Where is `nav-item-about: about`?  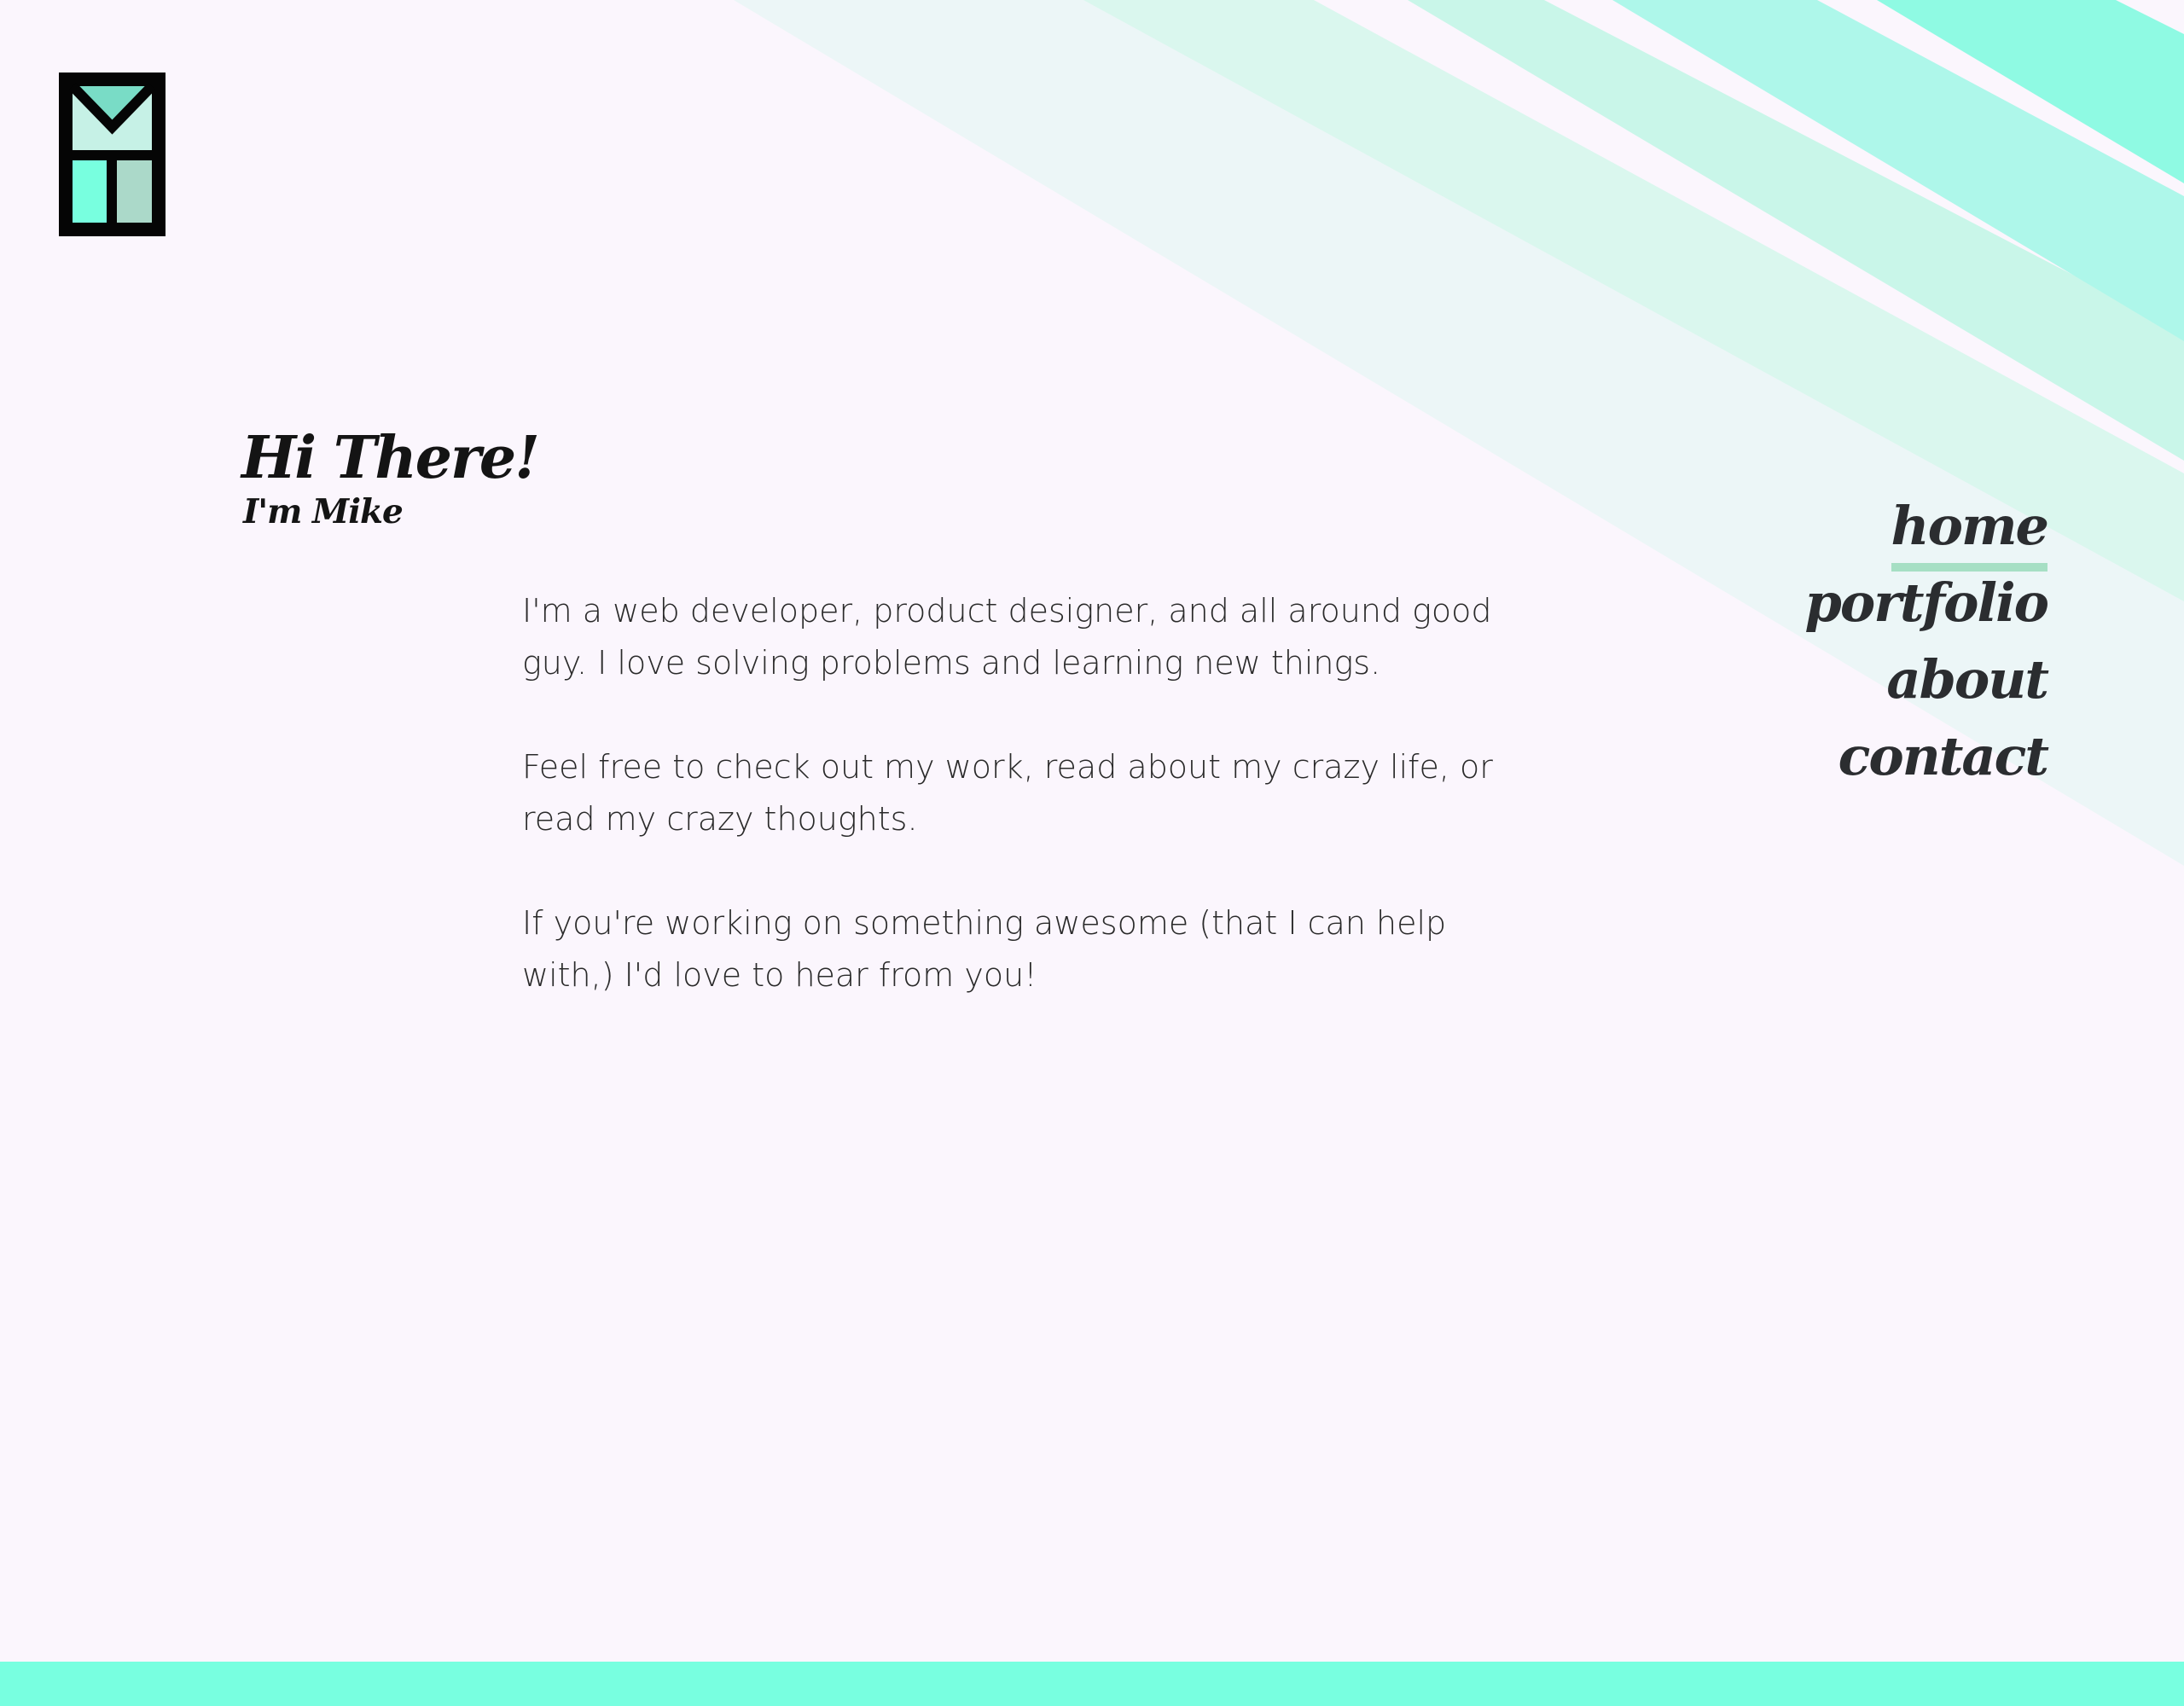
nav-item-about: about is located at coordinates (1927, 679).